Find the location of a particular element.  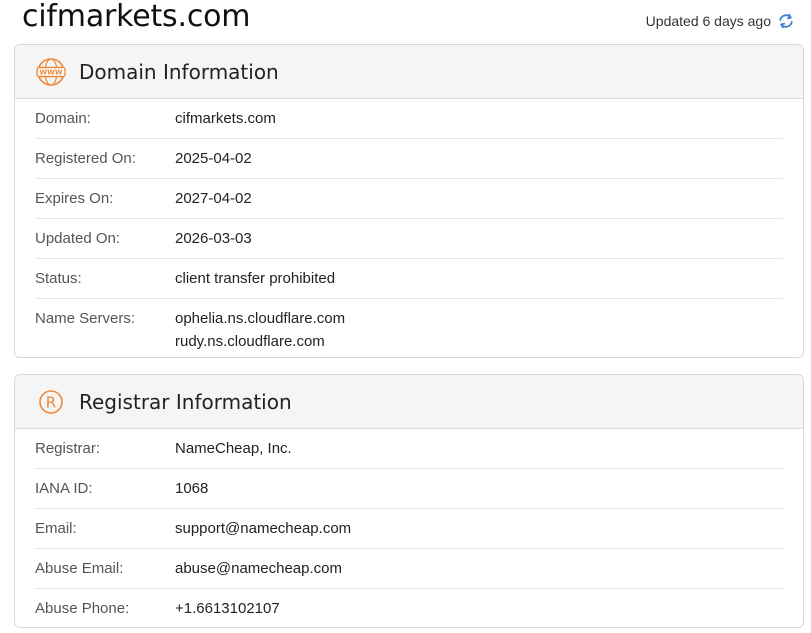

registrar-row: Registrar: NameCheap, Inc. is located at coordinates (409, 449).